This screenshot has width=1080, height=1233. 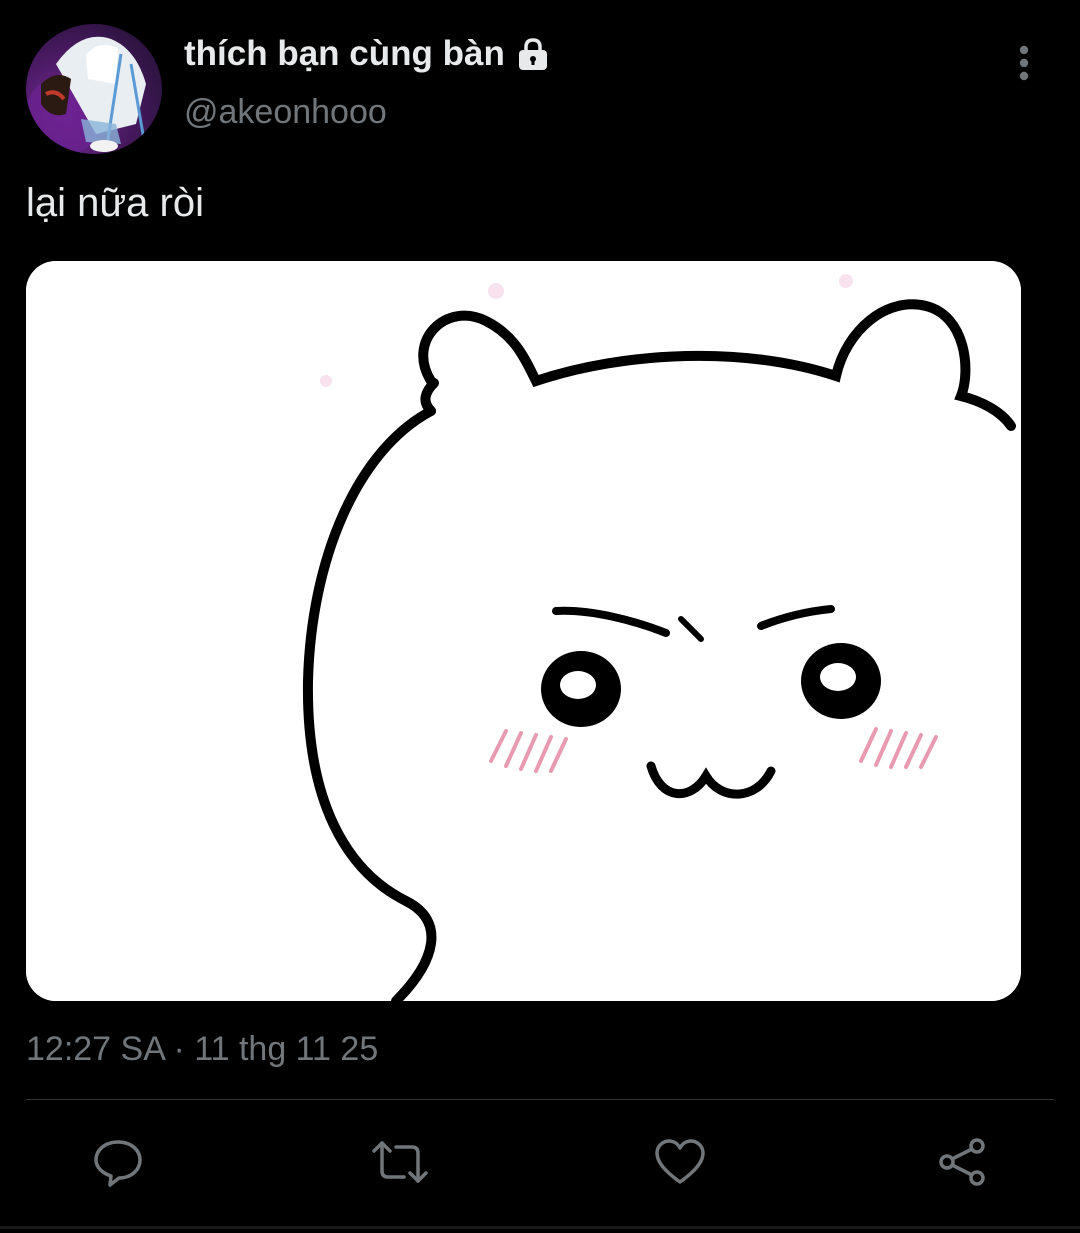 I want to click on reply-button, so click(x=118, y=1162).